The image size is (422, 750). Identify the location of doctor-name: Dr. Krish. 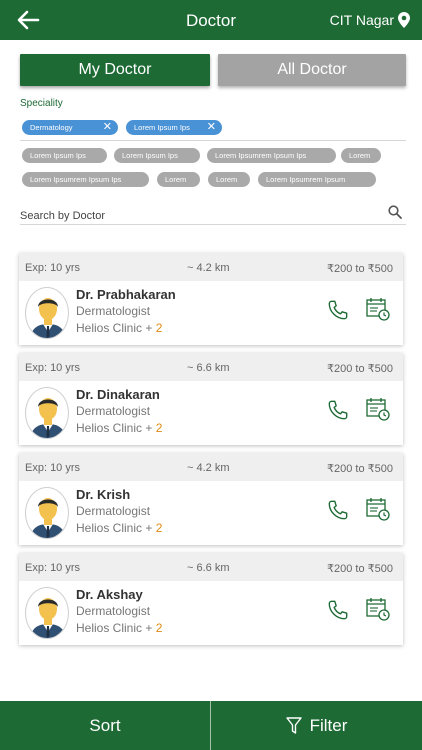
(103, 494).